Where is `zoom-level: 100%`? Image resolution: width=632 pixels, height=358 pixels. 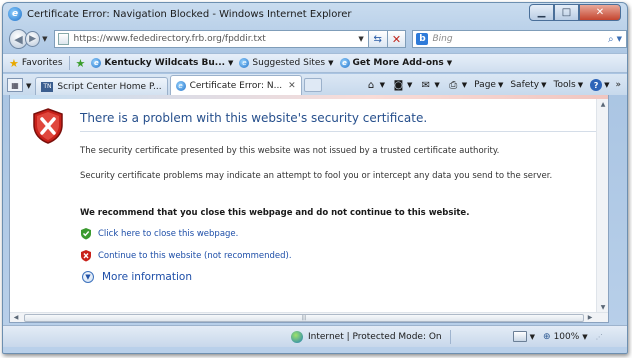
zoom-level: 100% is located at coordinates (566, 336).